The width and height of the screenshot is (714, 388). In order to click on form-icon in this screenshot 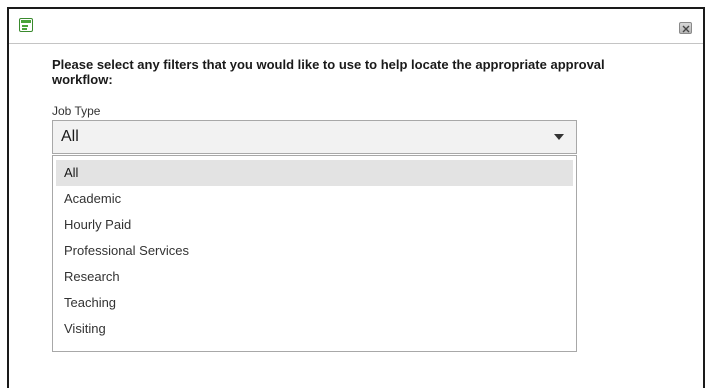, I will do `click(26, 25)`.